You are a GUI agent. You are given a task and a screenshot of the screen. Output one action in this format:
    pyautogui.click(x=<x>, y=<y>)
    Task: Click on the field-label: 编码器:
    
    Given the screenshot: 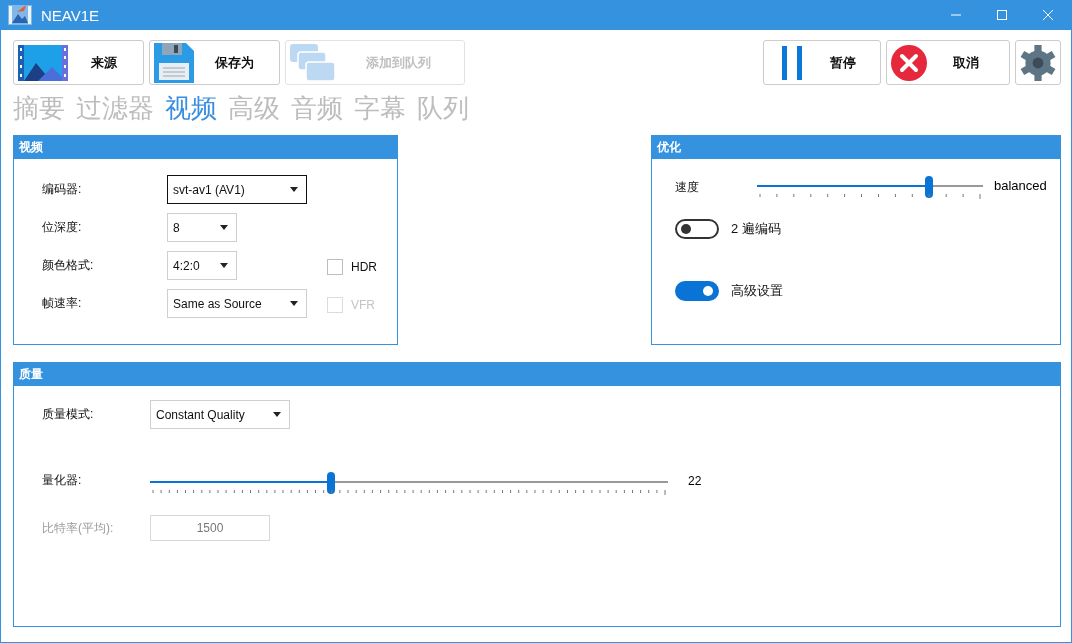 What is the action you would take?
    pyautogui.click(x=62, y=189)
    